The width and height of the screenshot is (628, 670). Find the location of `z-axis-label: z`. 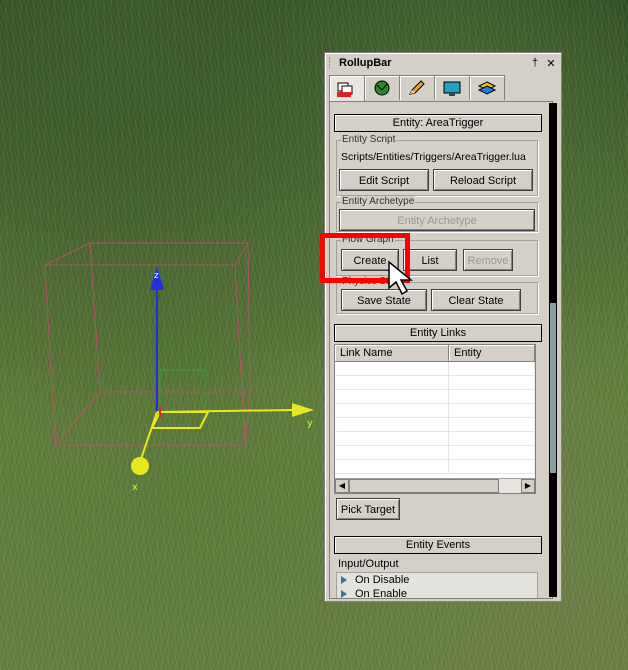

z-axis-label: z is located at coordinates (156, 276).